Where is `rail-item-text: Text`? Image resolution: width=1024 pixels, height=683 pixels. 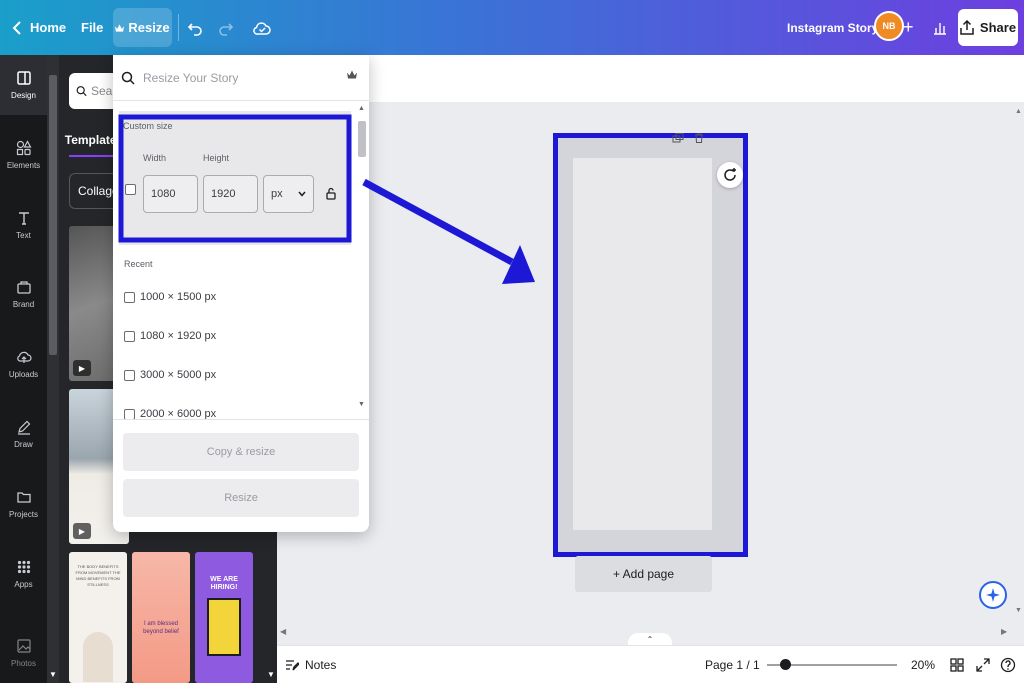 rail-item-text: Text is located at coordinates (23, 225).